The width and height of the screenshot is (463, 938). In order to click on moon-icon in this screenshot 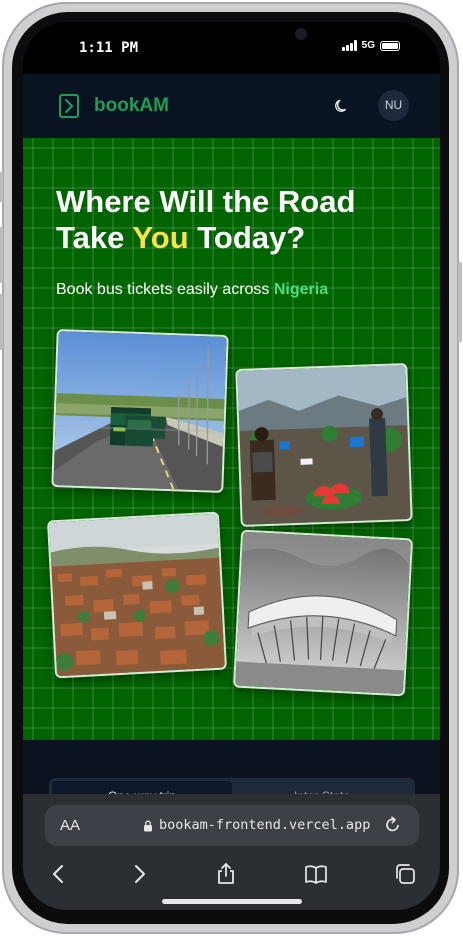, I will do `click(342, 106)`.